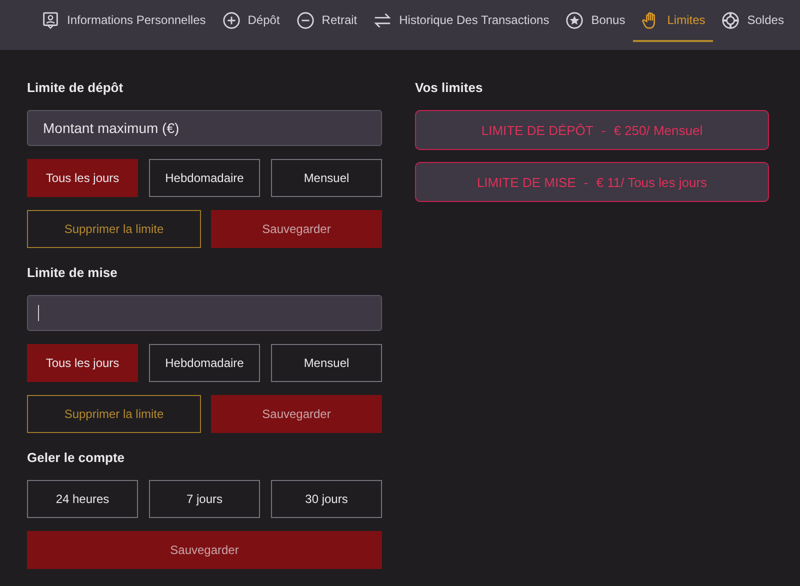 This screenshot has width=800, height=586. What do you see at coordinates (50, 20) in the screenshot?
I see `id-card-icon` at bounding box center [50, 20].